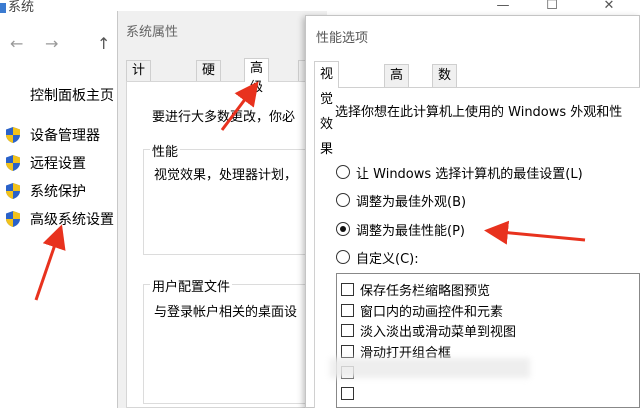  I want to click on back-arrow-icon: ←, so click(16, 44).